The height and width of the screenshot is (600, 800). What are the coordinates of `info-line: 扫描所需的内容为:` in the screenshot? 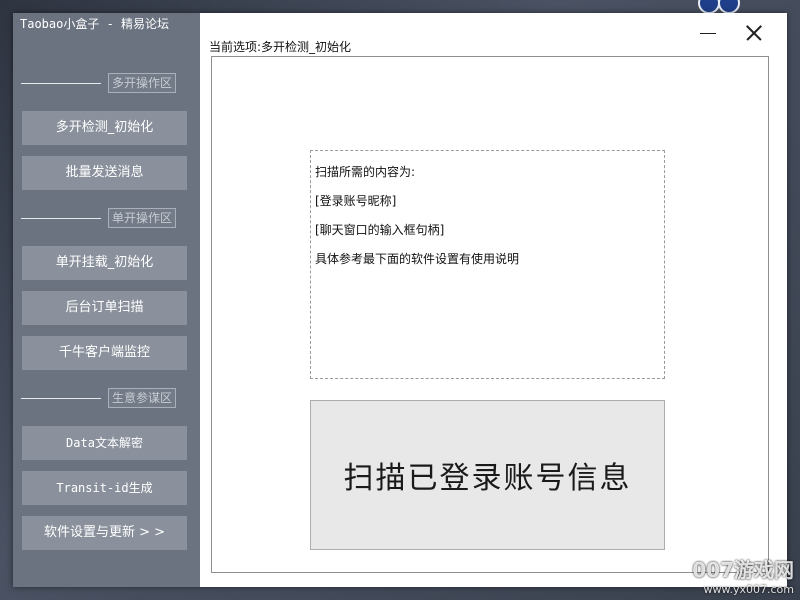 It's located at (365, 172).